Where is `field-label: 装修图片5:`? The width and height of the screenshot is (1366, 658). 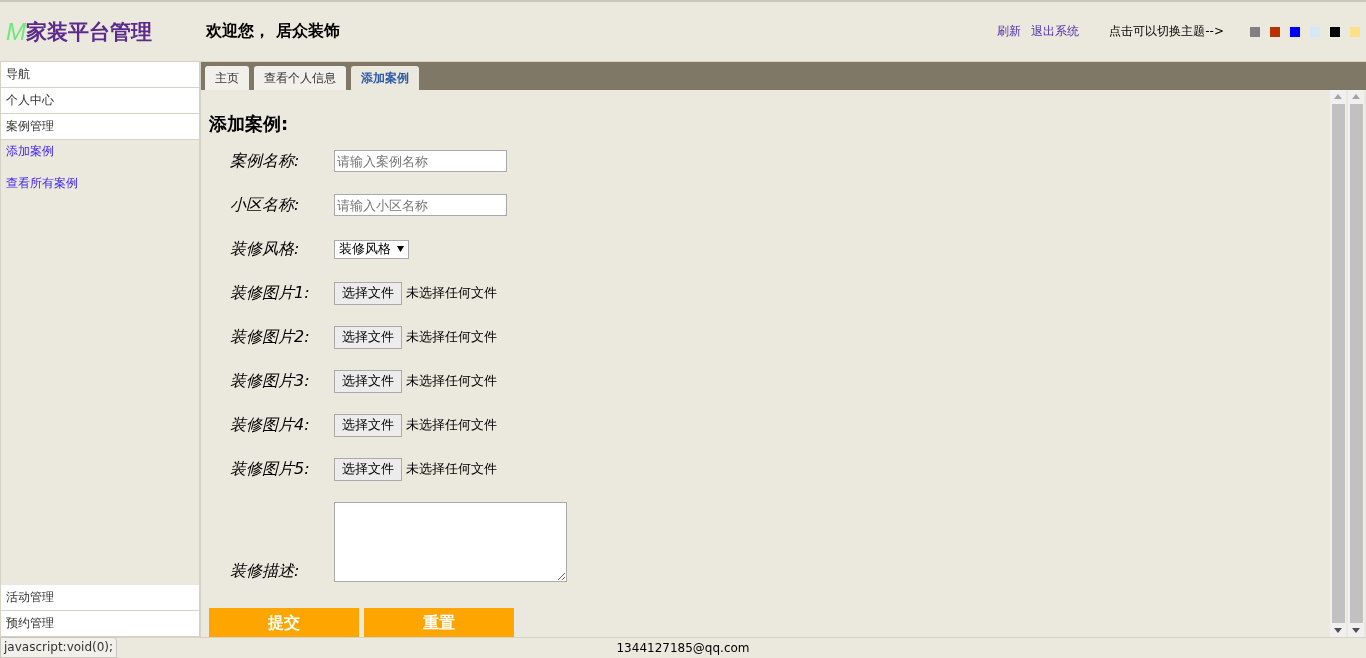
field-label: 装修图片5: is located at coordinates (270, 469).